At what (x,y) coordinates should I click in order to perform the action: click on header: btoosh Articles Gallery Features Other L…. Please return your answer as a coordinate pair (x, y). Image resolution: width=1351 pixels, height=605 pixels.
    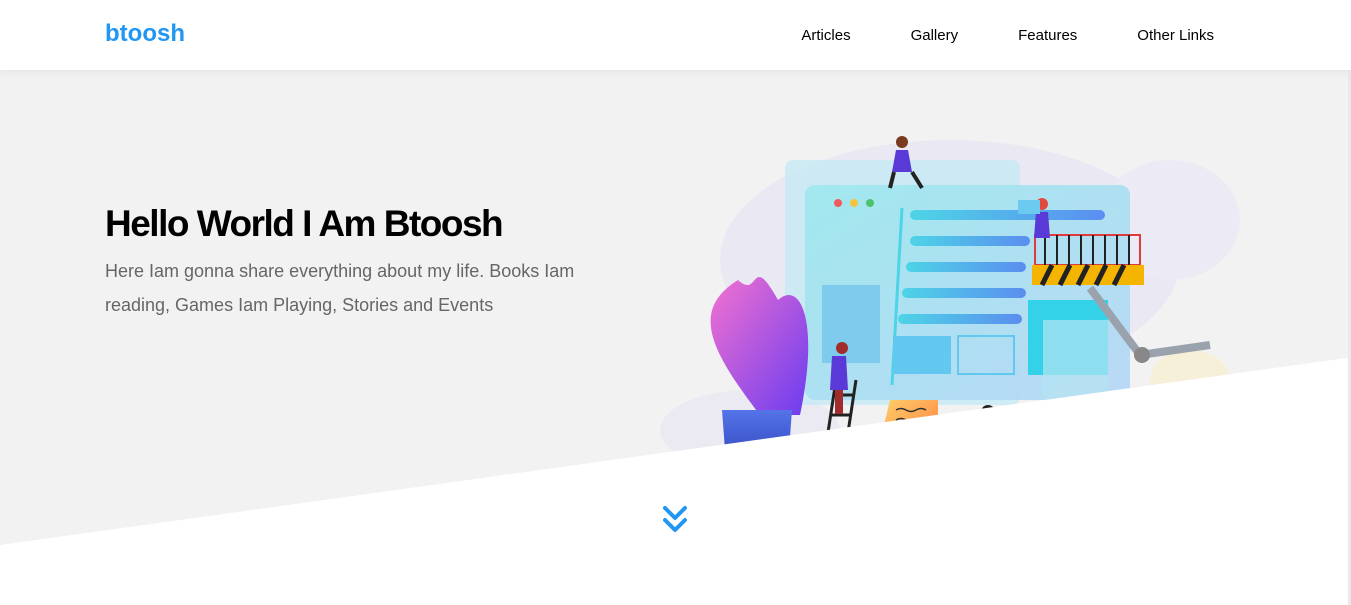
    Looking at the image, I should click on (675, 35).